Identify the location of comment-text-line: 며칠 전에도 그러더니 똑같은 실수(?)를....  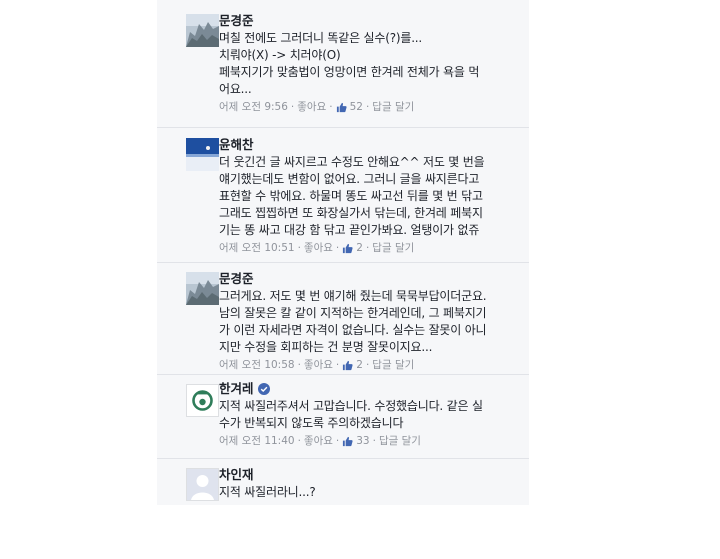
(321, 38).